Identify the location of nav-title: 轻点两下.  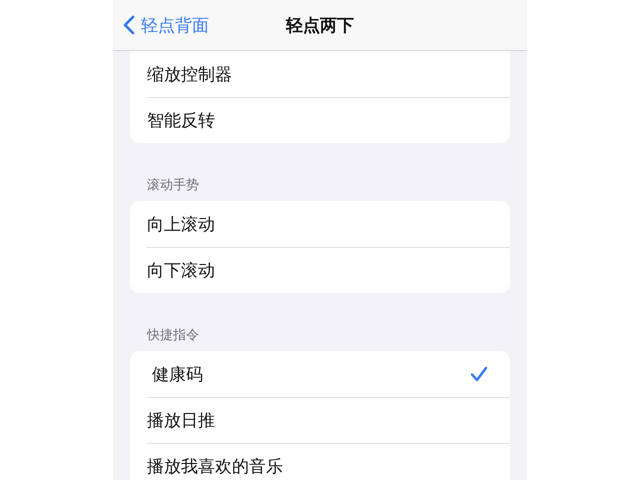
(320, 25).